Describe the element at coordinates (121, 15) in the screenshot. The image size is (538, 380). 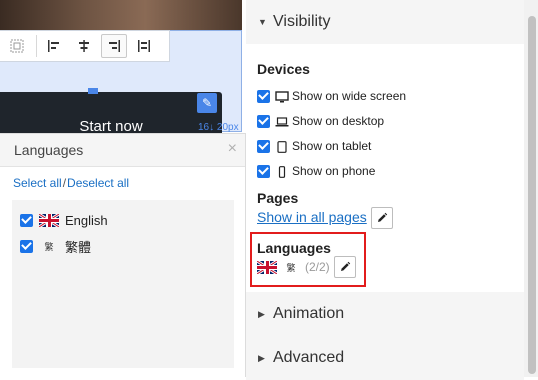
I see `background-image` at that location.